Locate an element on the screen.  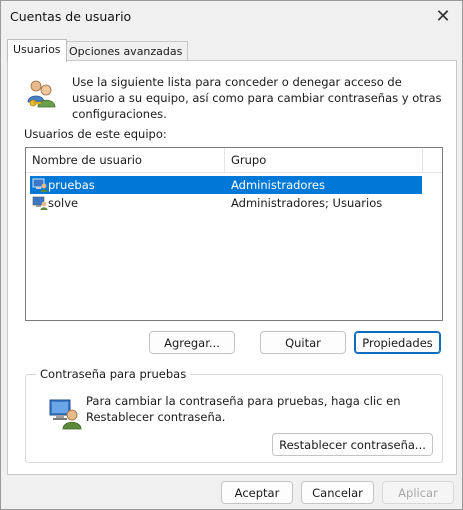
group-cell: Administradores is located at coordinates (278, 185).